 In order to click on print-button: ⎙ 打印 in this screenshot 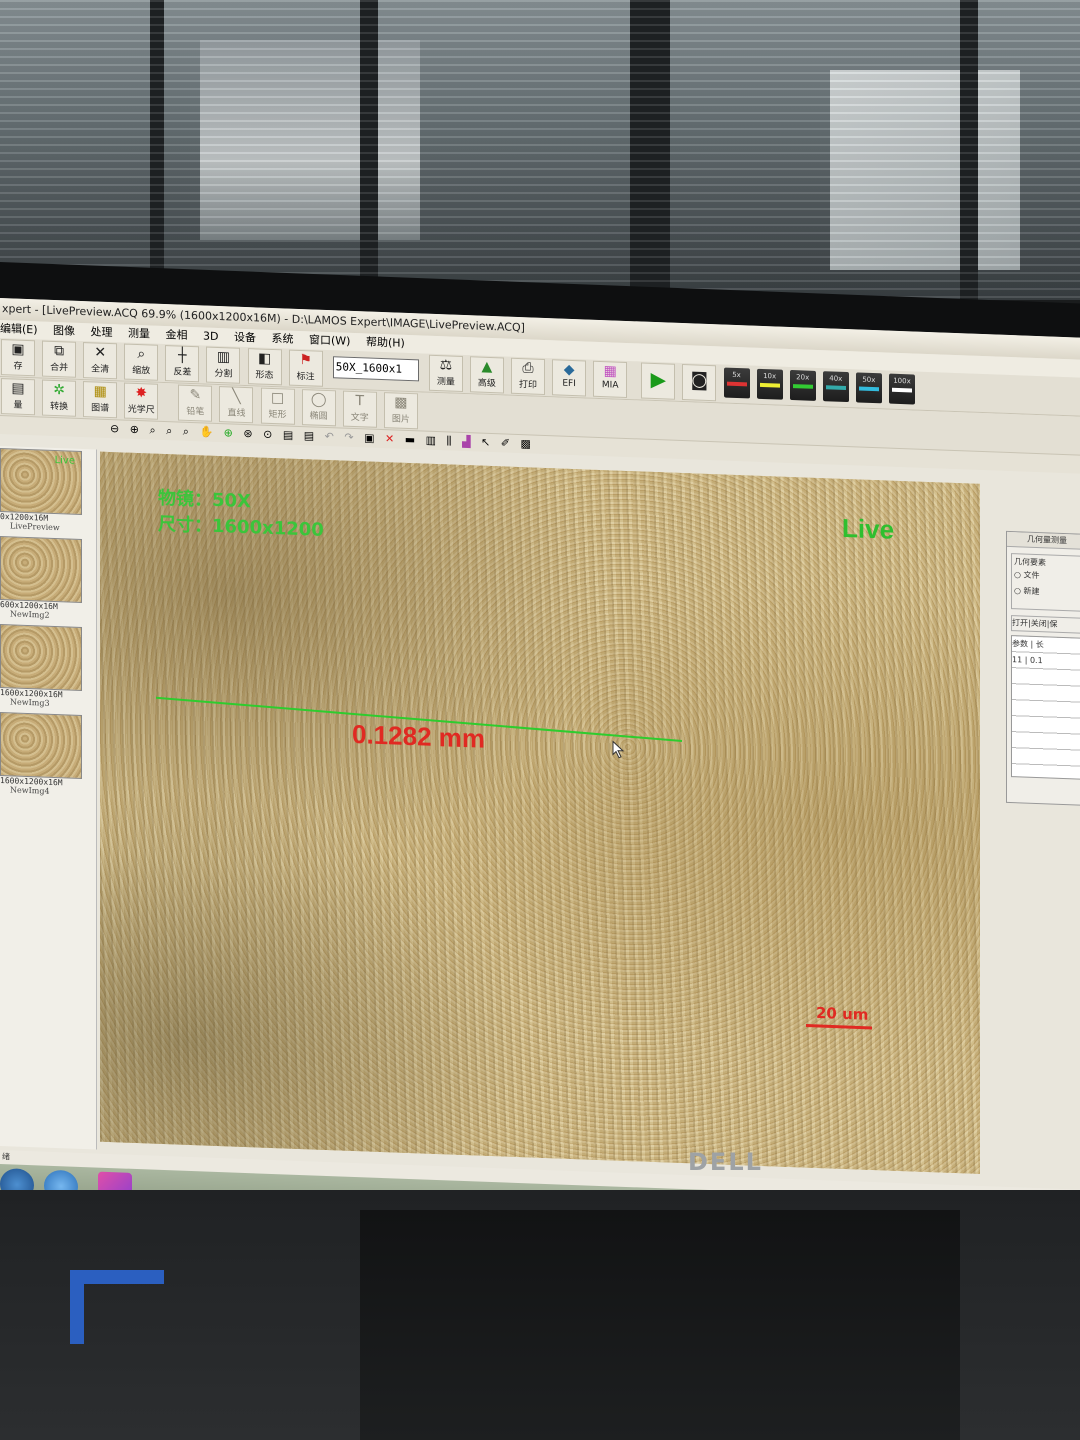, I will do `click(528, 376)`.